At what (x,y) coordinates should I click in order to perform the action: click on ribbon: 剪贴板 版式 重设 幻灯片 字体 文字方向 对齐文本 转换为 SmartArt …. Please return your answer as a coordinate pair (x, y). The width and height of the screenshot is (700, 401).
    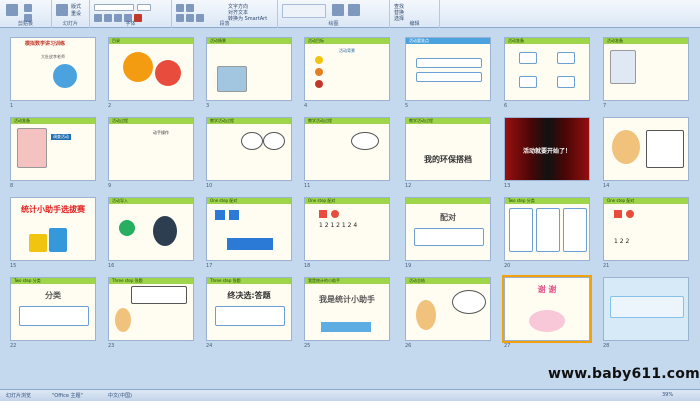
    Looking at the image, I should click on (350, 14).